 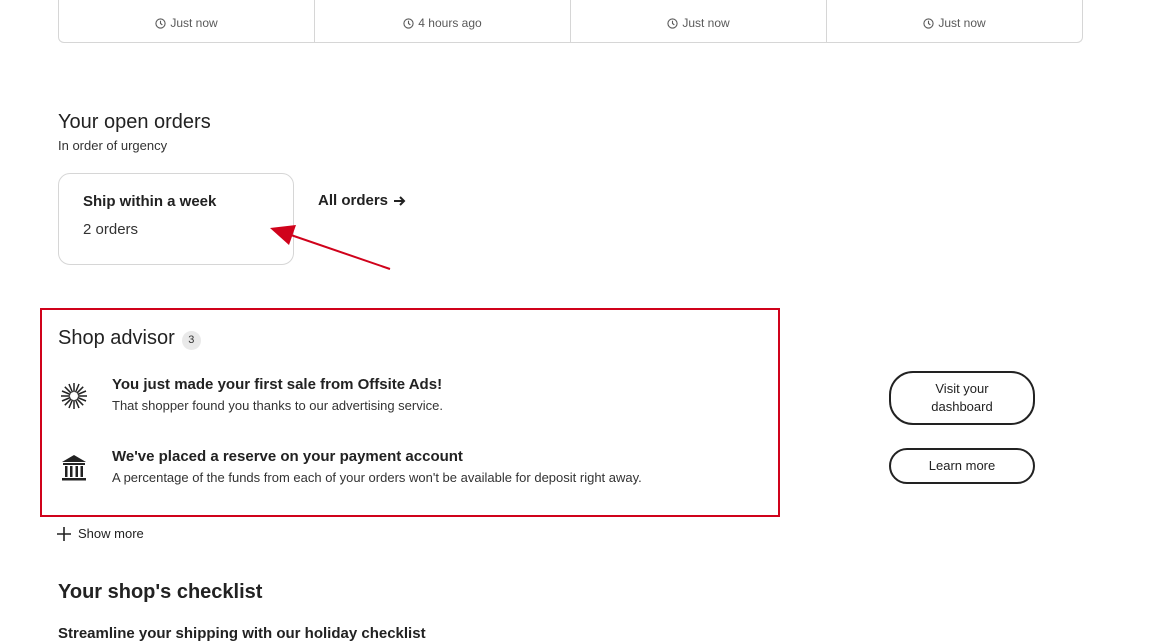 I want to click on activity-time: 4 hours ago, so click(x=450, y=23).